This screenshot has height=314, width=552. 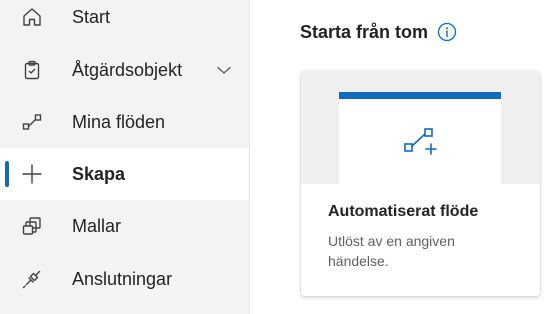 What do you see at coordinates (99, 173) in the screenshot?
I see `sidebar-item-label: Skapa` at bounding box center [99, 173].